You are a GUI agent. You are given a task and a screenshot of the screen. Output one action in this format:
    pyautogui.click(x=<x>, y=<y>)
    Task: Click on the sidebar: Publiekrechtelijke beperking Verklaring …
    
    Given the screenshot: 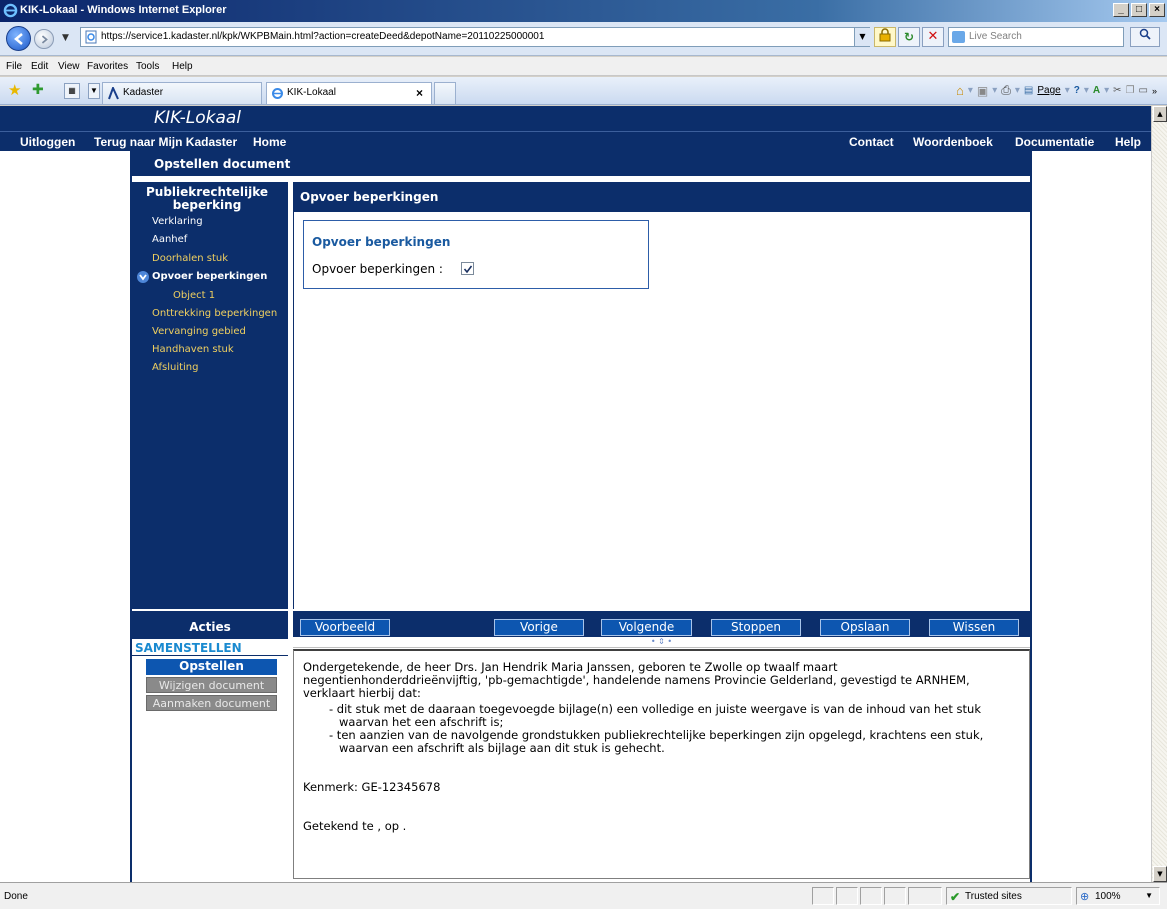 What is the action you would take?
    pyautogui.click(x=210, y=395)
    